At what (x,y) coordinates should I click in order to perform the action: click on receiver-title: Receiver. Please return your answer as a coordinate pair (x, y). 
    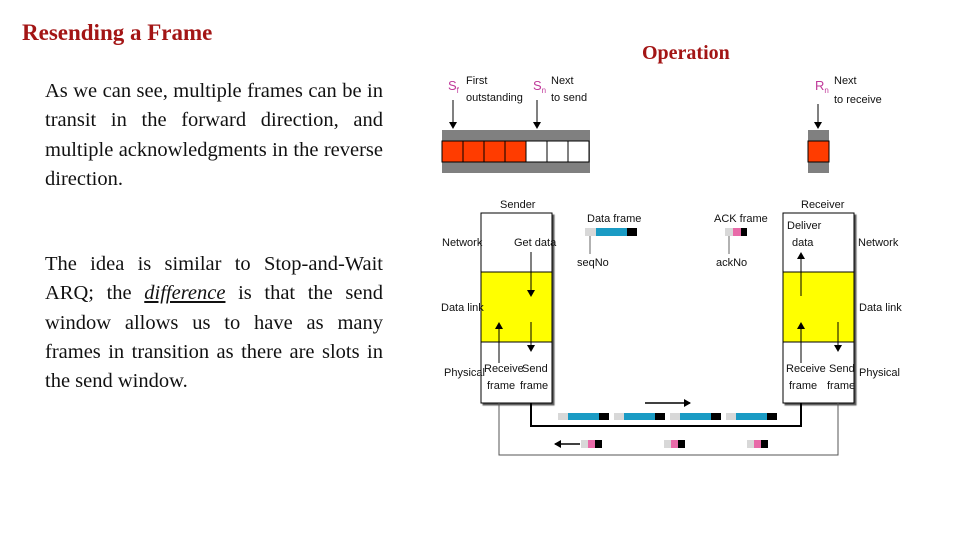
    Looking at the image, I should click on (823, 205).